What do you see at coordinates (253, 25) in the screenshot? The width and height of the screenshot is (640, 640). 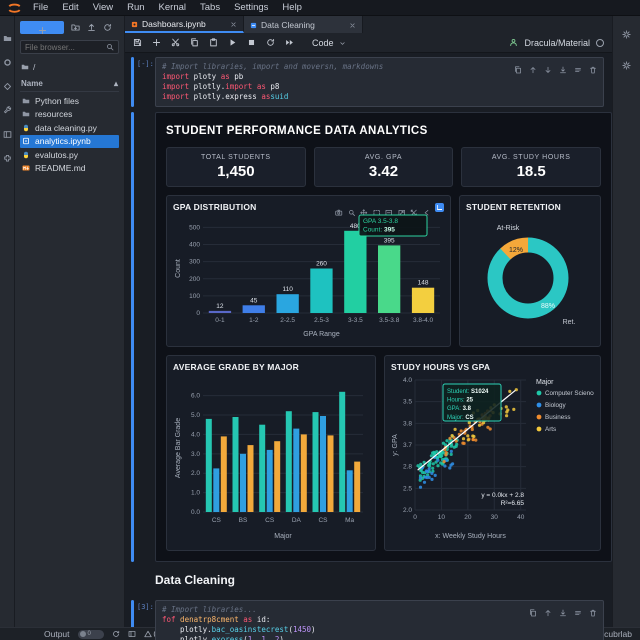 I see `bluetab-icon` at bounding box center [253, 25].